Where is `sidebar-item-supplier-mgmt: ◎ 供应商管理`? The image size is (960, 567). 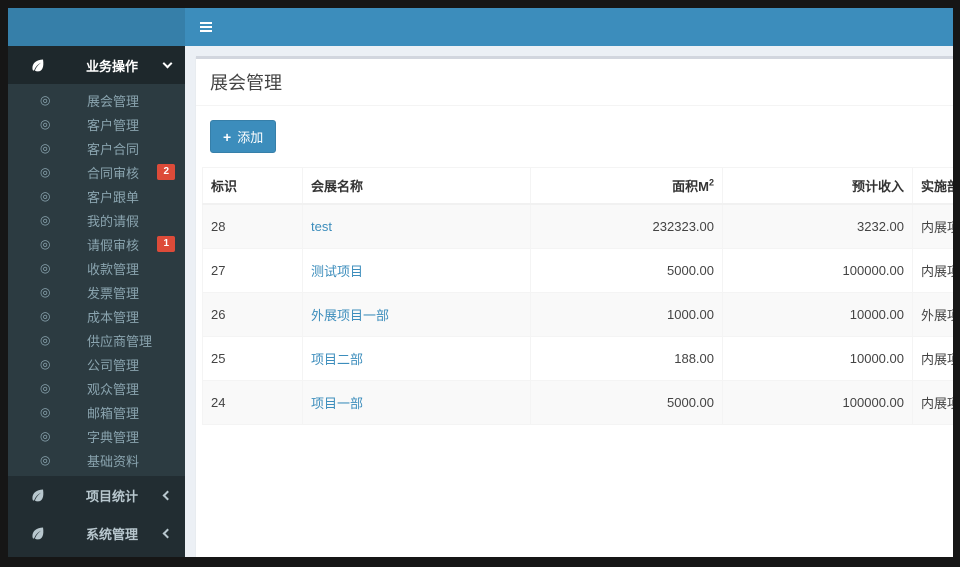 sidebar-item-supplier-mgmt: ◎ 供应商管理 is located at coordinates (96, 340).